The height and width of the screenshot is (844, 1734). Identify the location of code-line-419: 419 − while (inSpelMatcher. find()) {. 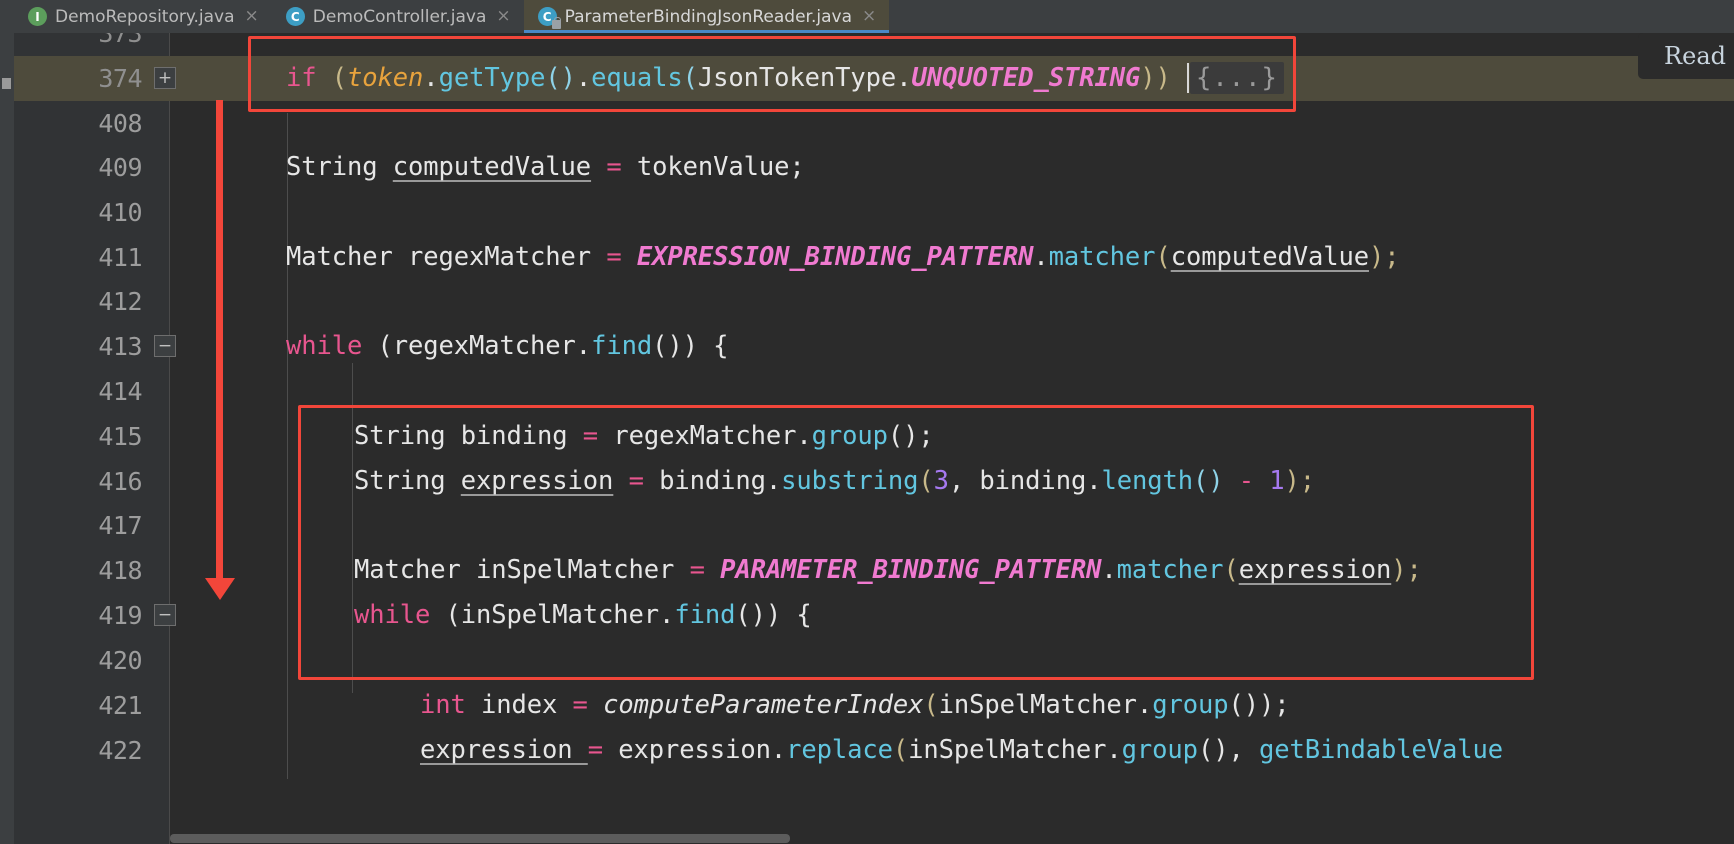
(874, 615).